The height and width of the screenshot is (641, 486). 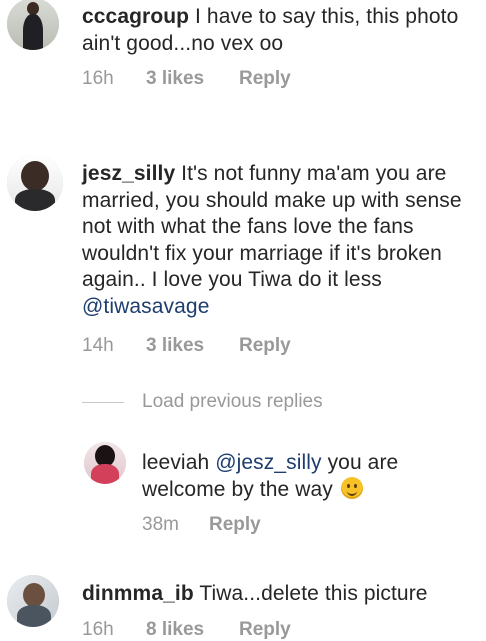 What do you see at coordinates (268, 462) in the screenshot?
I see `mention-link: @jesz_silly` at bounding box center [268, 462].